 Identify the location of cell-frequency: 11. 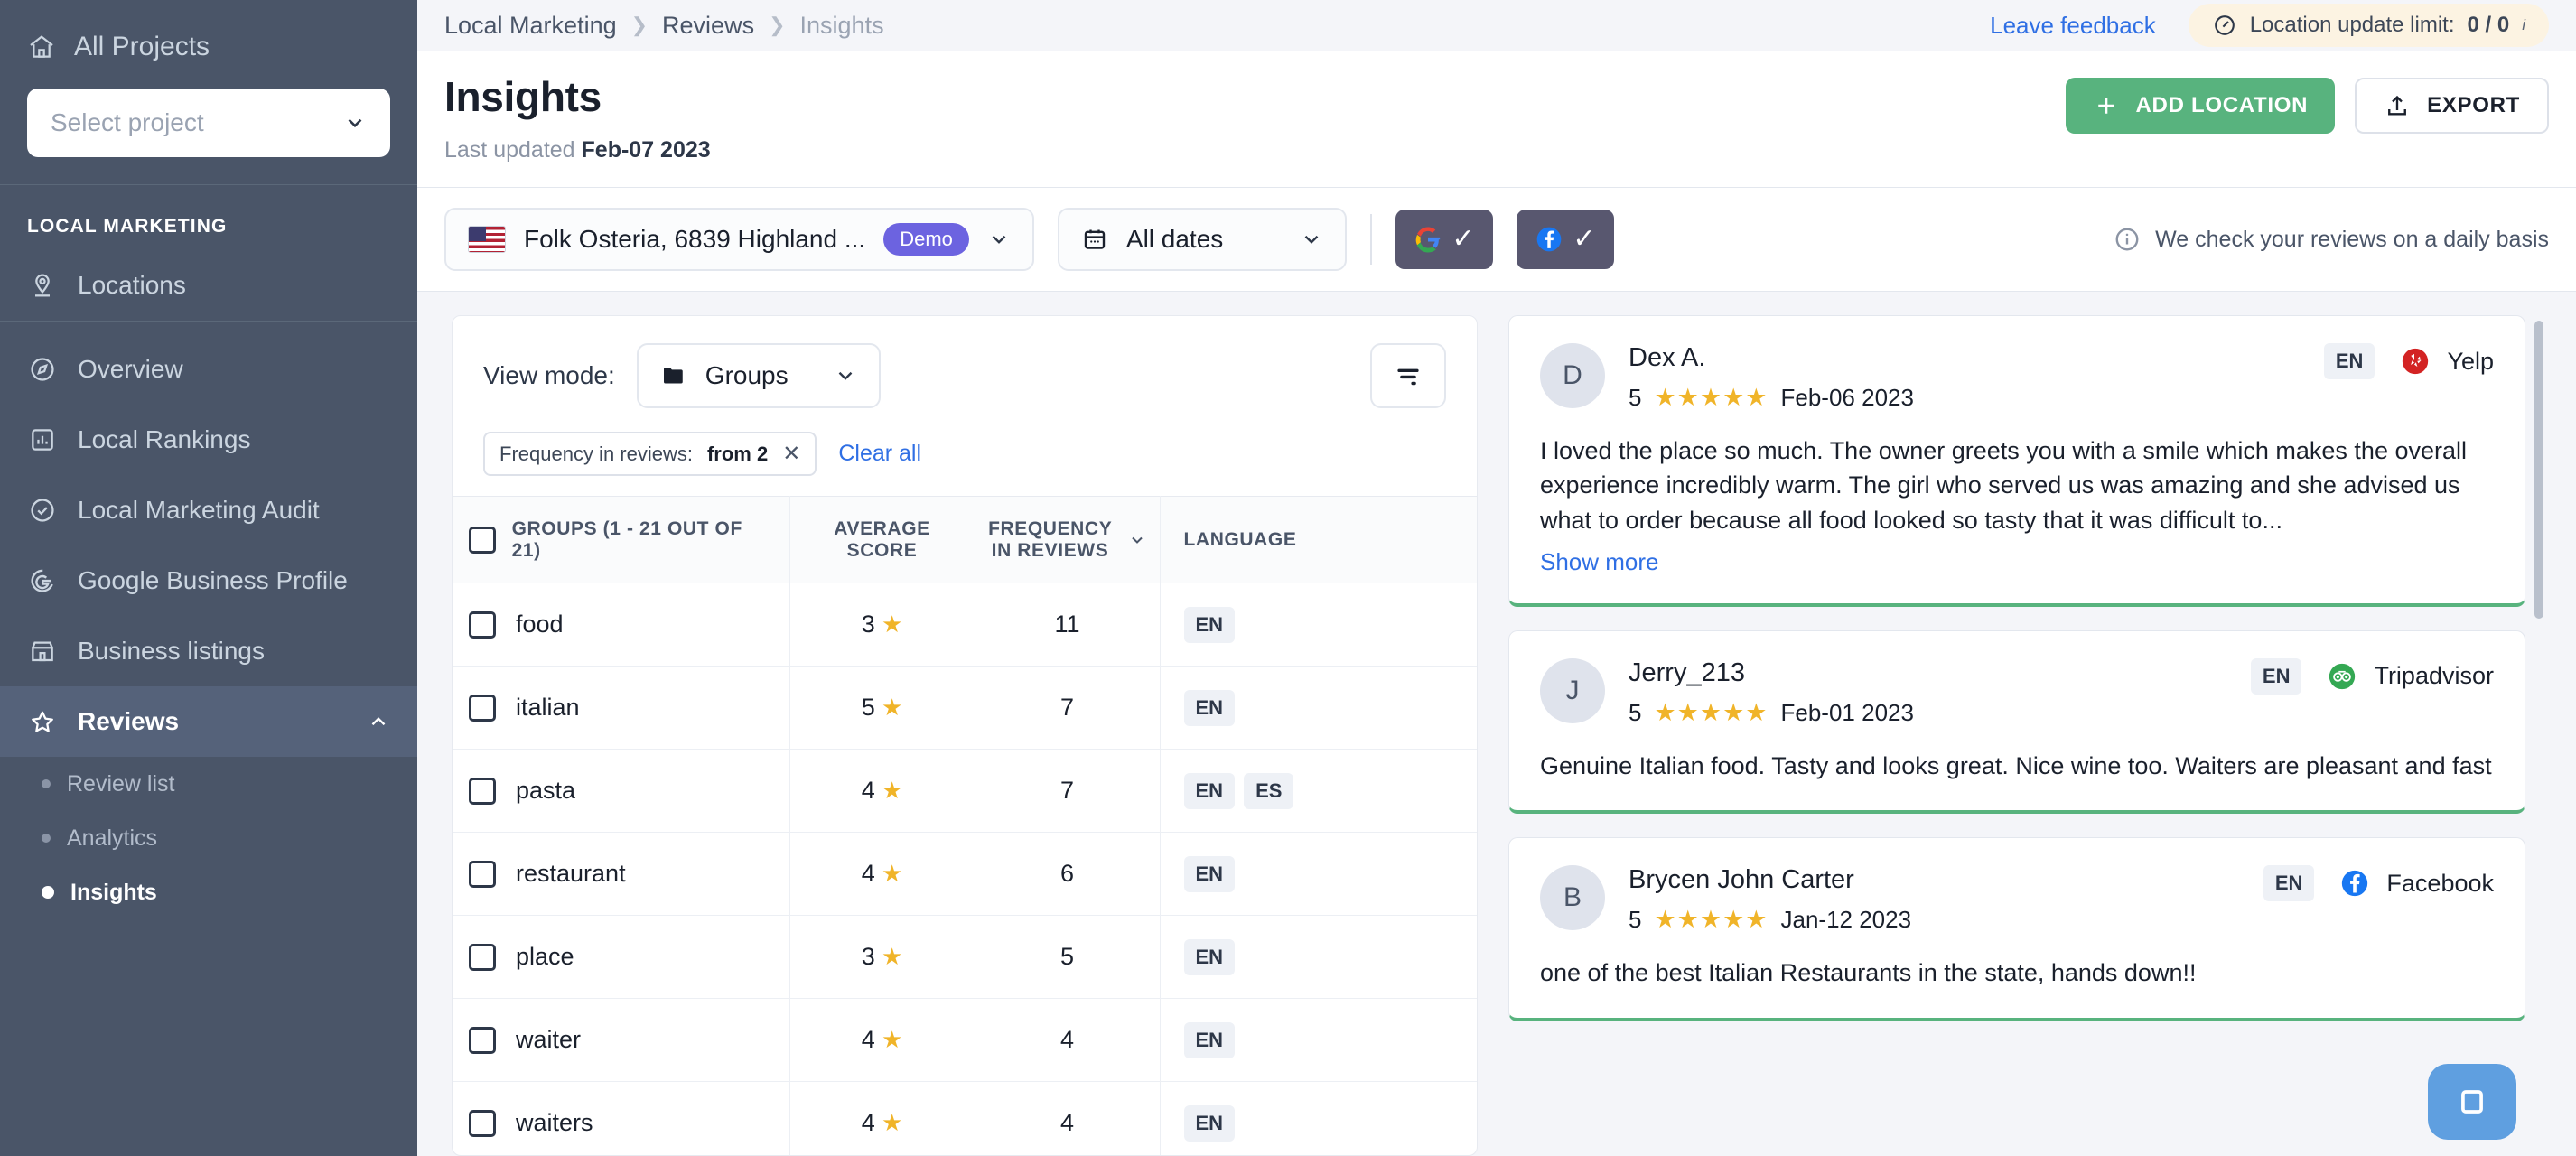
(1068, 625).